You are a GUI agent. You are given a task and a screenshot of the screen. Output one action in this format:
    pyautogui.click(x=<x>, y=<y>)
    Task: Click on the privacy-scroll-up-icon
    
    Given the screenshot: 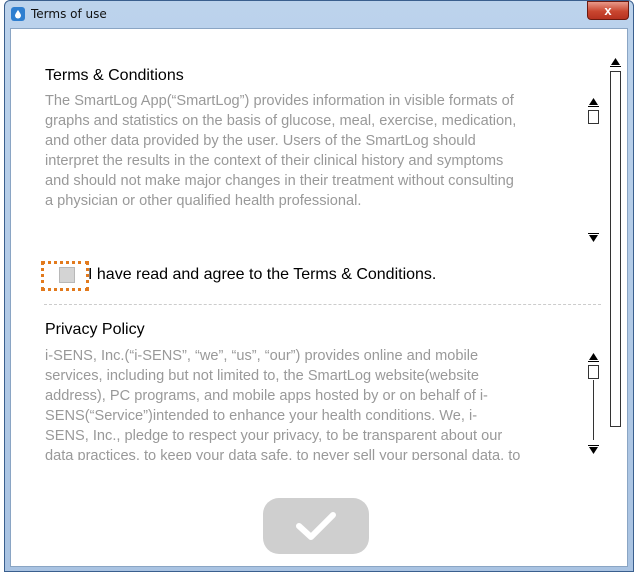 What is the action you would take?
    pyautogui.click(x=593, y=356)
    